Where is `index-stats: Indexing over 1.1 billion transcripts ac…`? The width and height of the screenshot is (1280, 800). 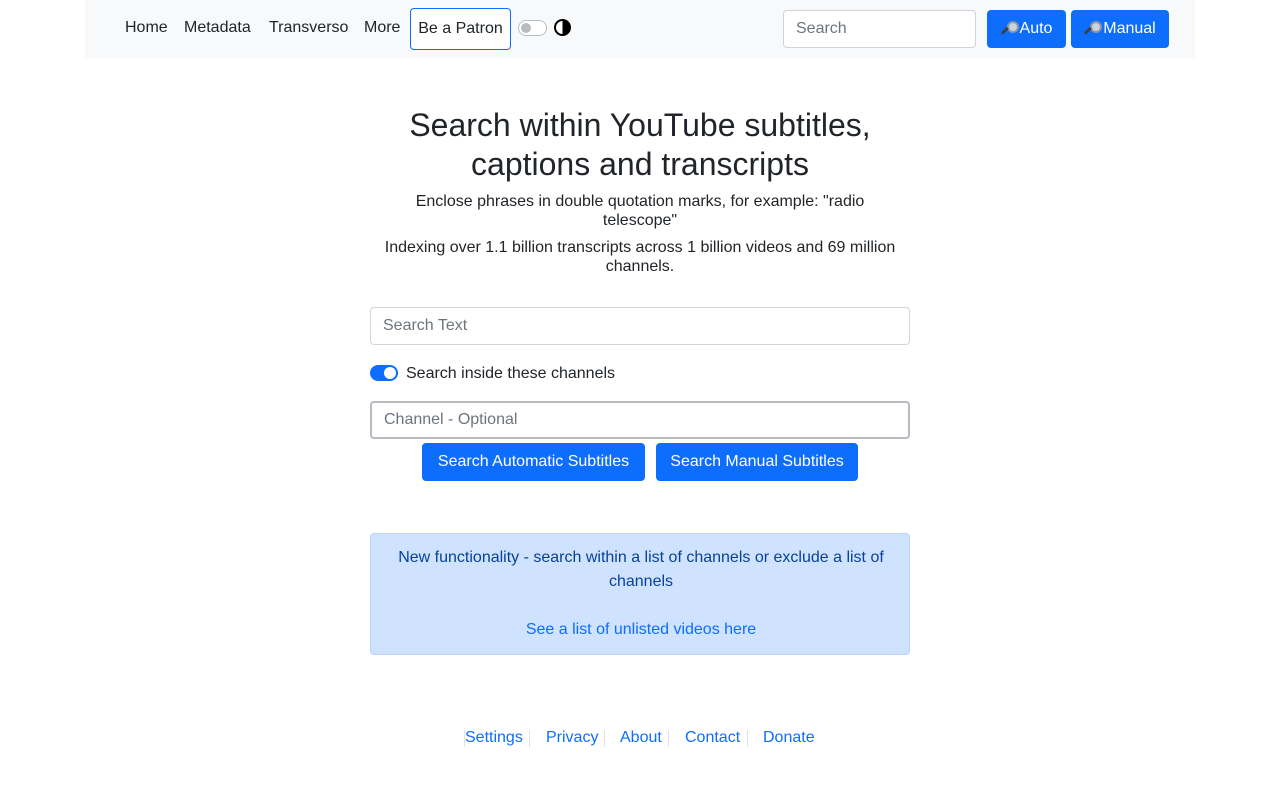
index-stats: Indexing over 1.1 billion transcripts ac… is located at coordinates (640, 257).